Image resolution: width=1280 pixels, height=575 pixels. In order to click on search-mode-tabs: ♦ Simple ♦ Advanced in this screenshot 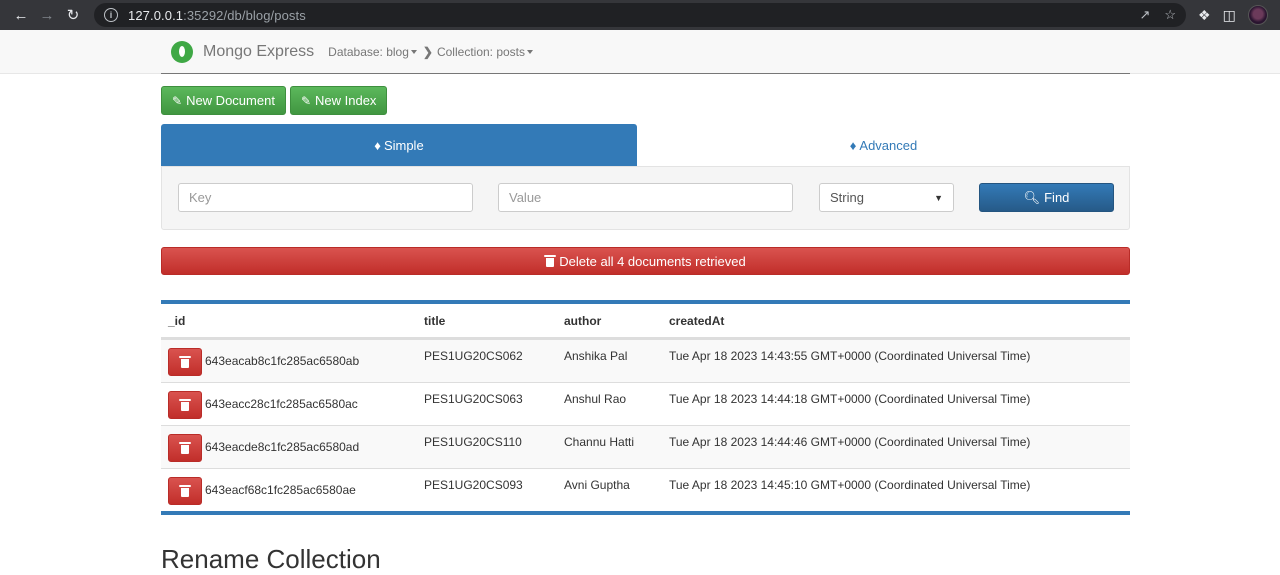, I will do `click(645, 145)`.